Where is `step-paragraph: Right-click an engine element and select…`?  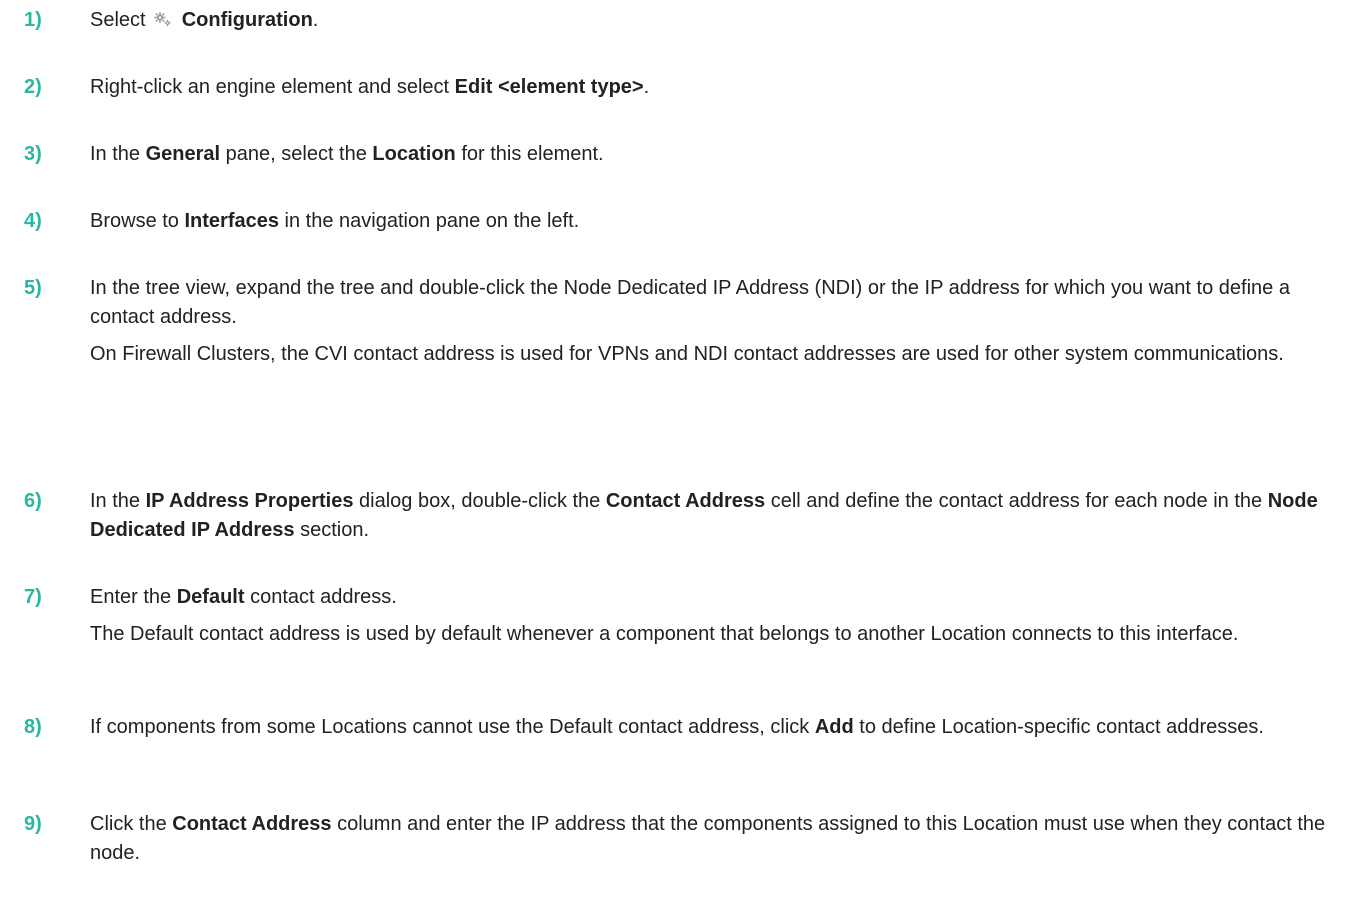
step-paragraph: Right-click an engine element and select… is located at coordinates (710, 87).